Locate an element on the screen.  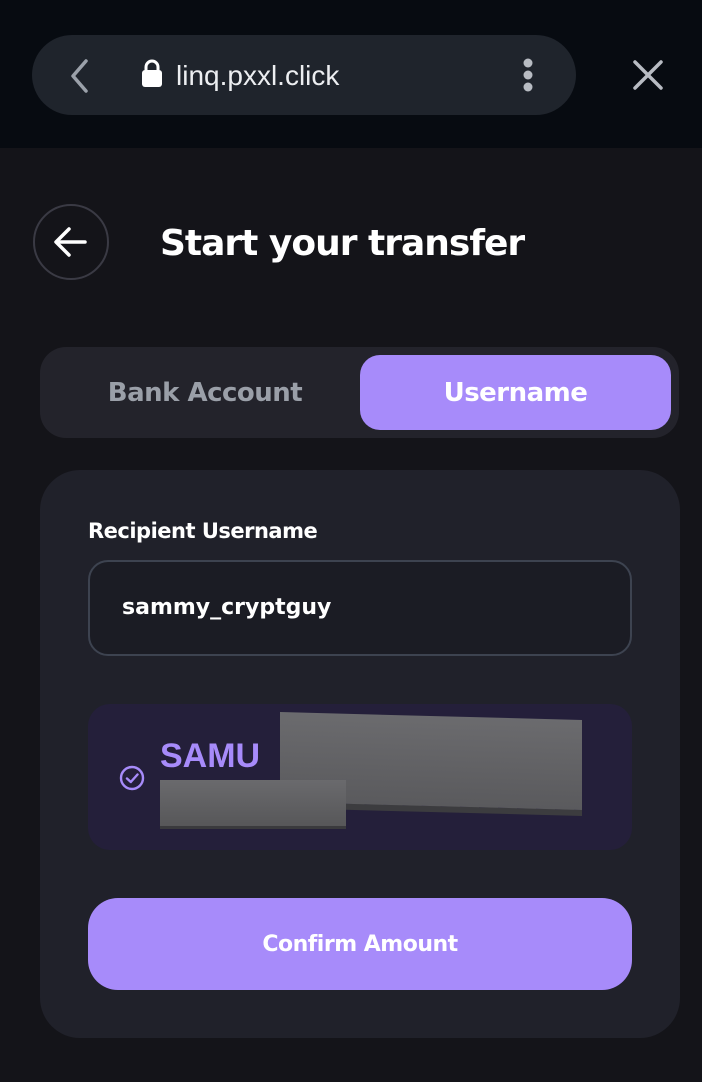
redaction-block is located at coordinates (253, 803).